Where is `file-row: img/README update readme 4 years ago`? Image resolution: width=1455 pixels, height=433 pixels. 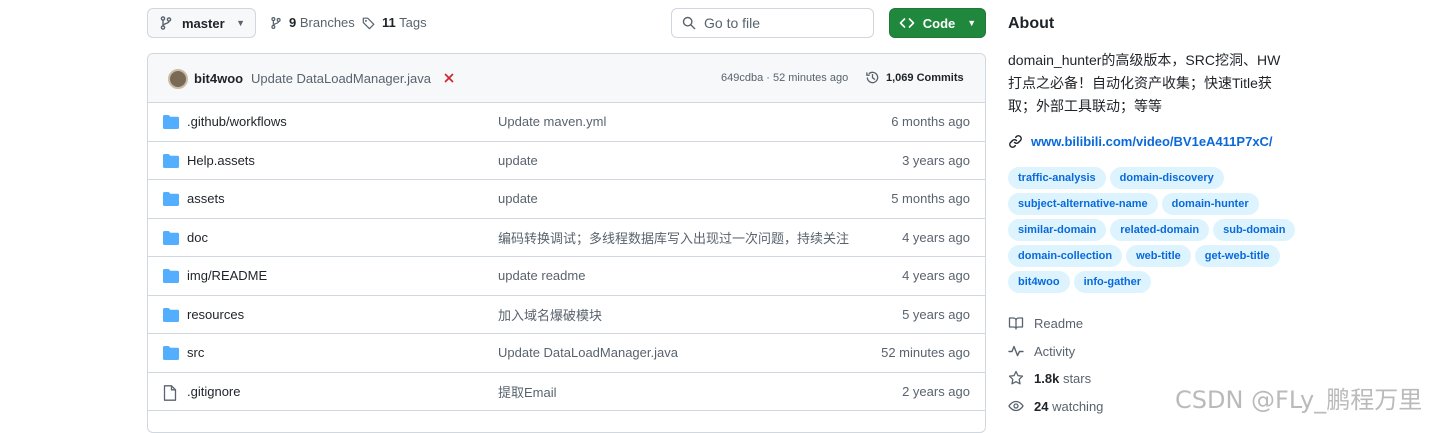
file-row: img/README update readme 4 years ago is located at coordinates (566, 276).